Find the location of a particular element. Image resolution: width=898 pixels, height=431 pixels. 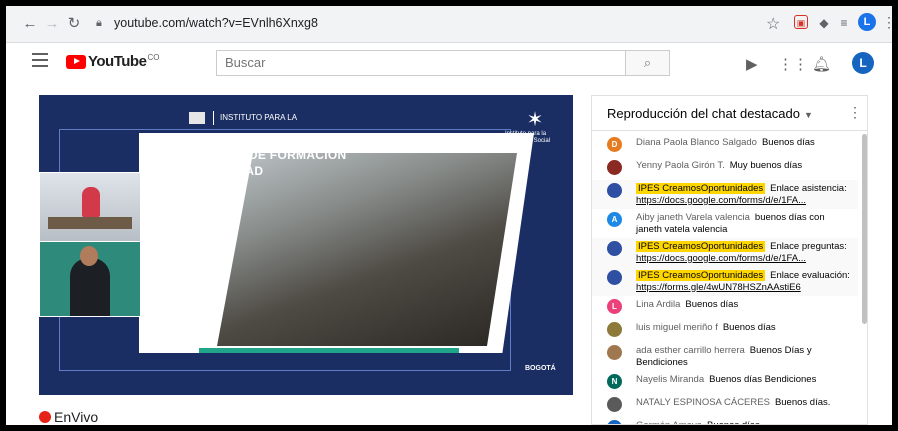

chat-avatar: G is located at coordinates (614, 422).